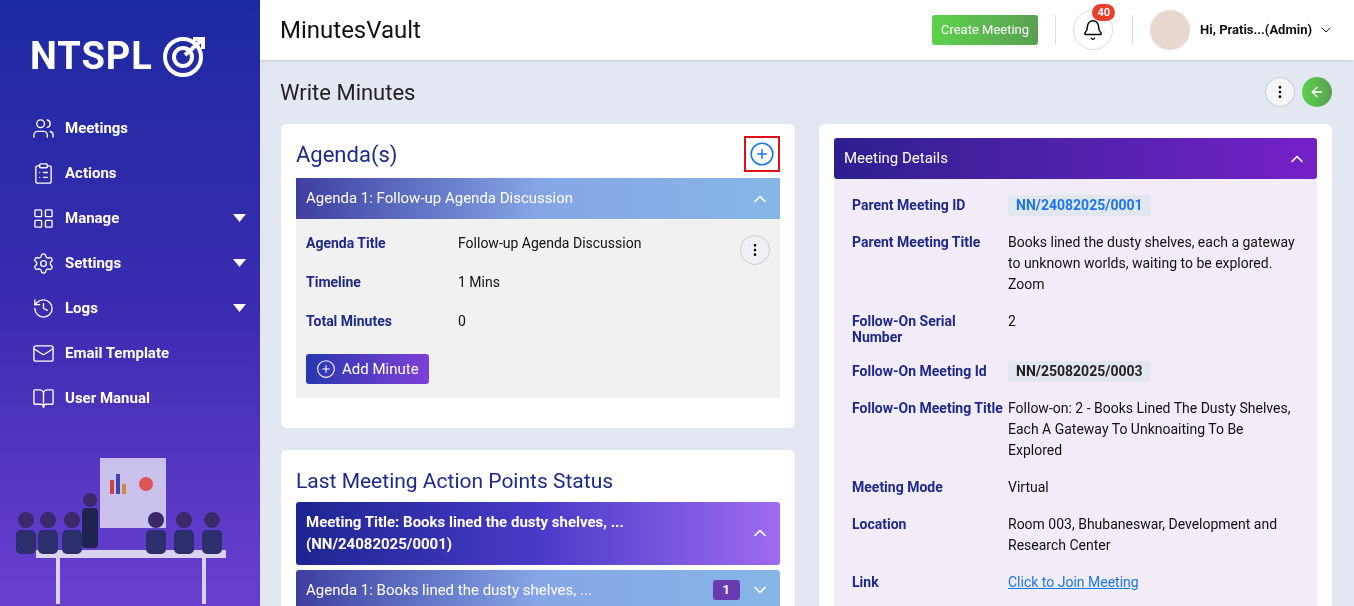 This screenshot has height=606, width=1354. What do you see at coordinates (1152, 263) in the screenshot?
I see `detail-value: Books lined the dusty shelves, each a gateway to unknown worlds, waiting to be explored. Zoom` at bounding box center [1152, 263].